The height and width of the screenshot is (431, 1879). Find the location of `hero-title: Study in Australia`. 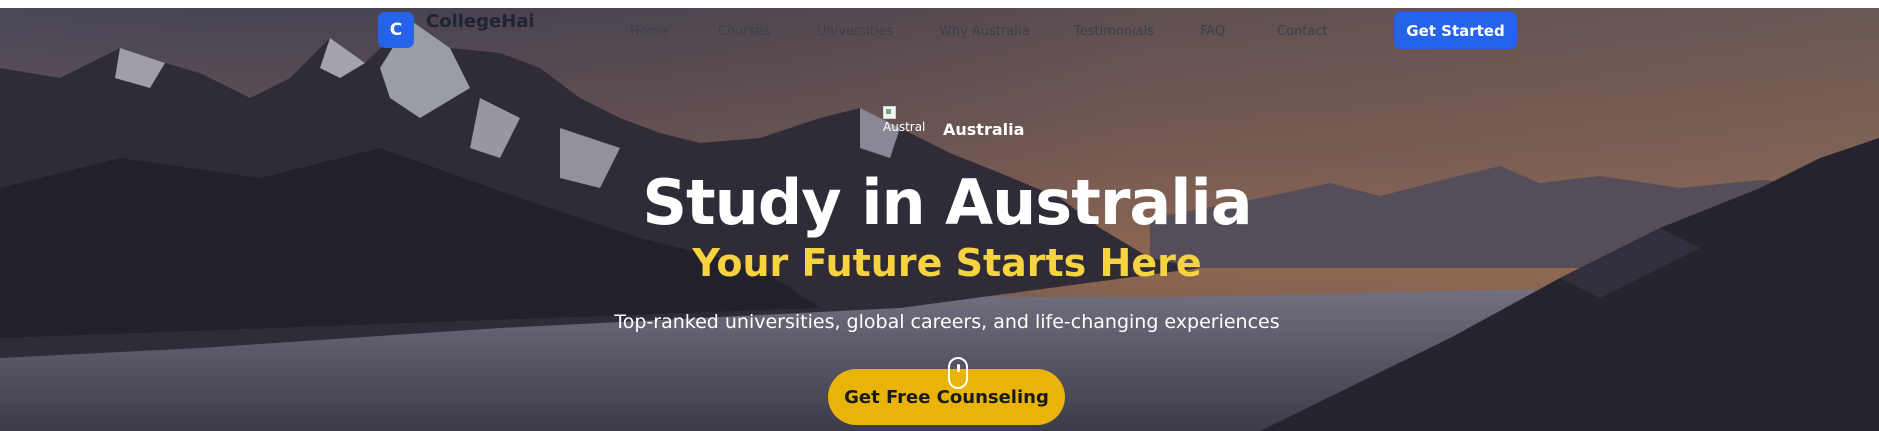

hero-title: Study in Australia is located at coordinates (947, 202).